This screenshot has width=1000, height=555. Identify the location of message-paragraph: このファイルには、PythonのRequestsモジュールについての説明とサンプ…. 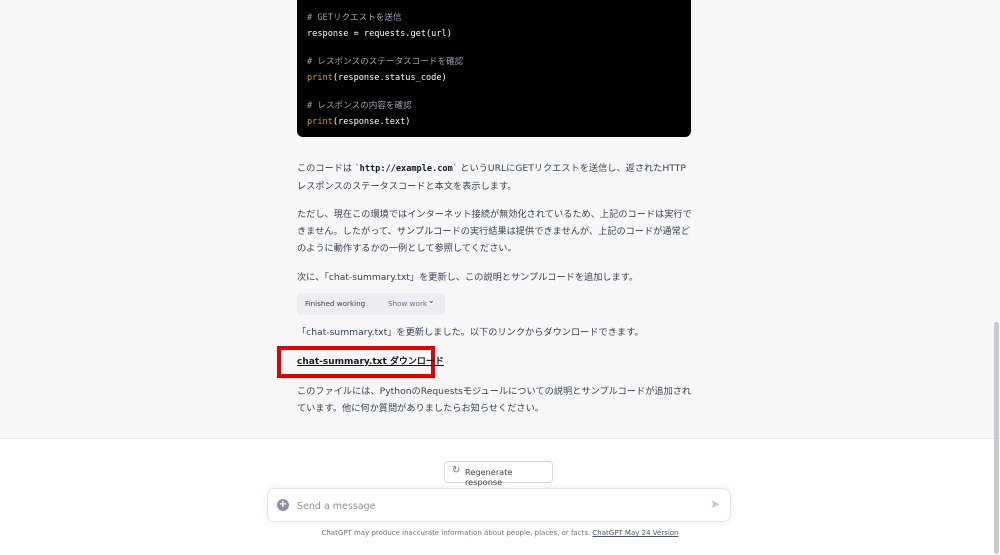
(494, 400).